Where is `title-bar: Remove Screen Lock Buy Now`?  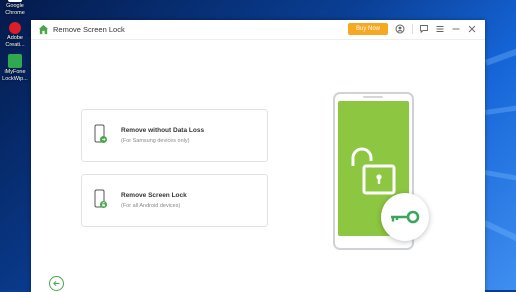
title-bar: Remove Screen Lock Buy Now is located at coordinates (258, 30).